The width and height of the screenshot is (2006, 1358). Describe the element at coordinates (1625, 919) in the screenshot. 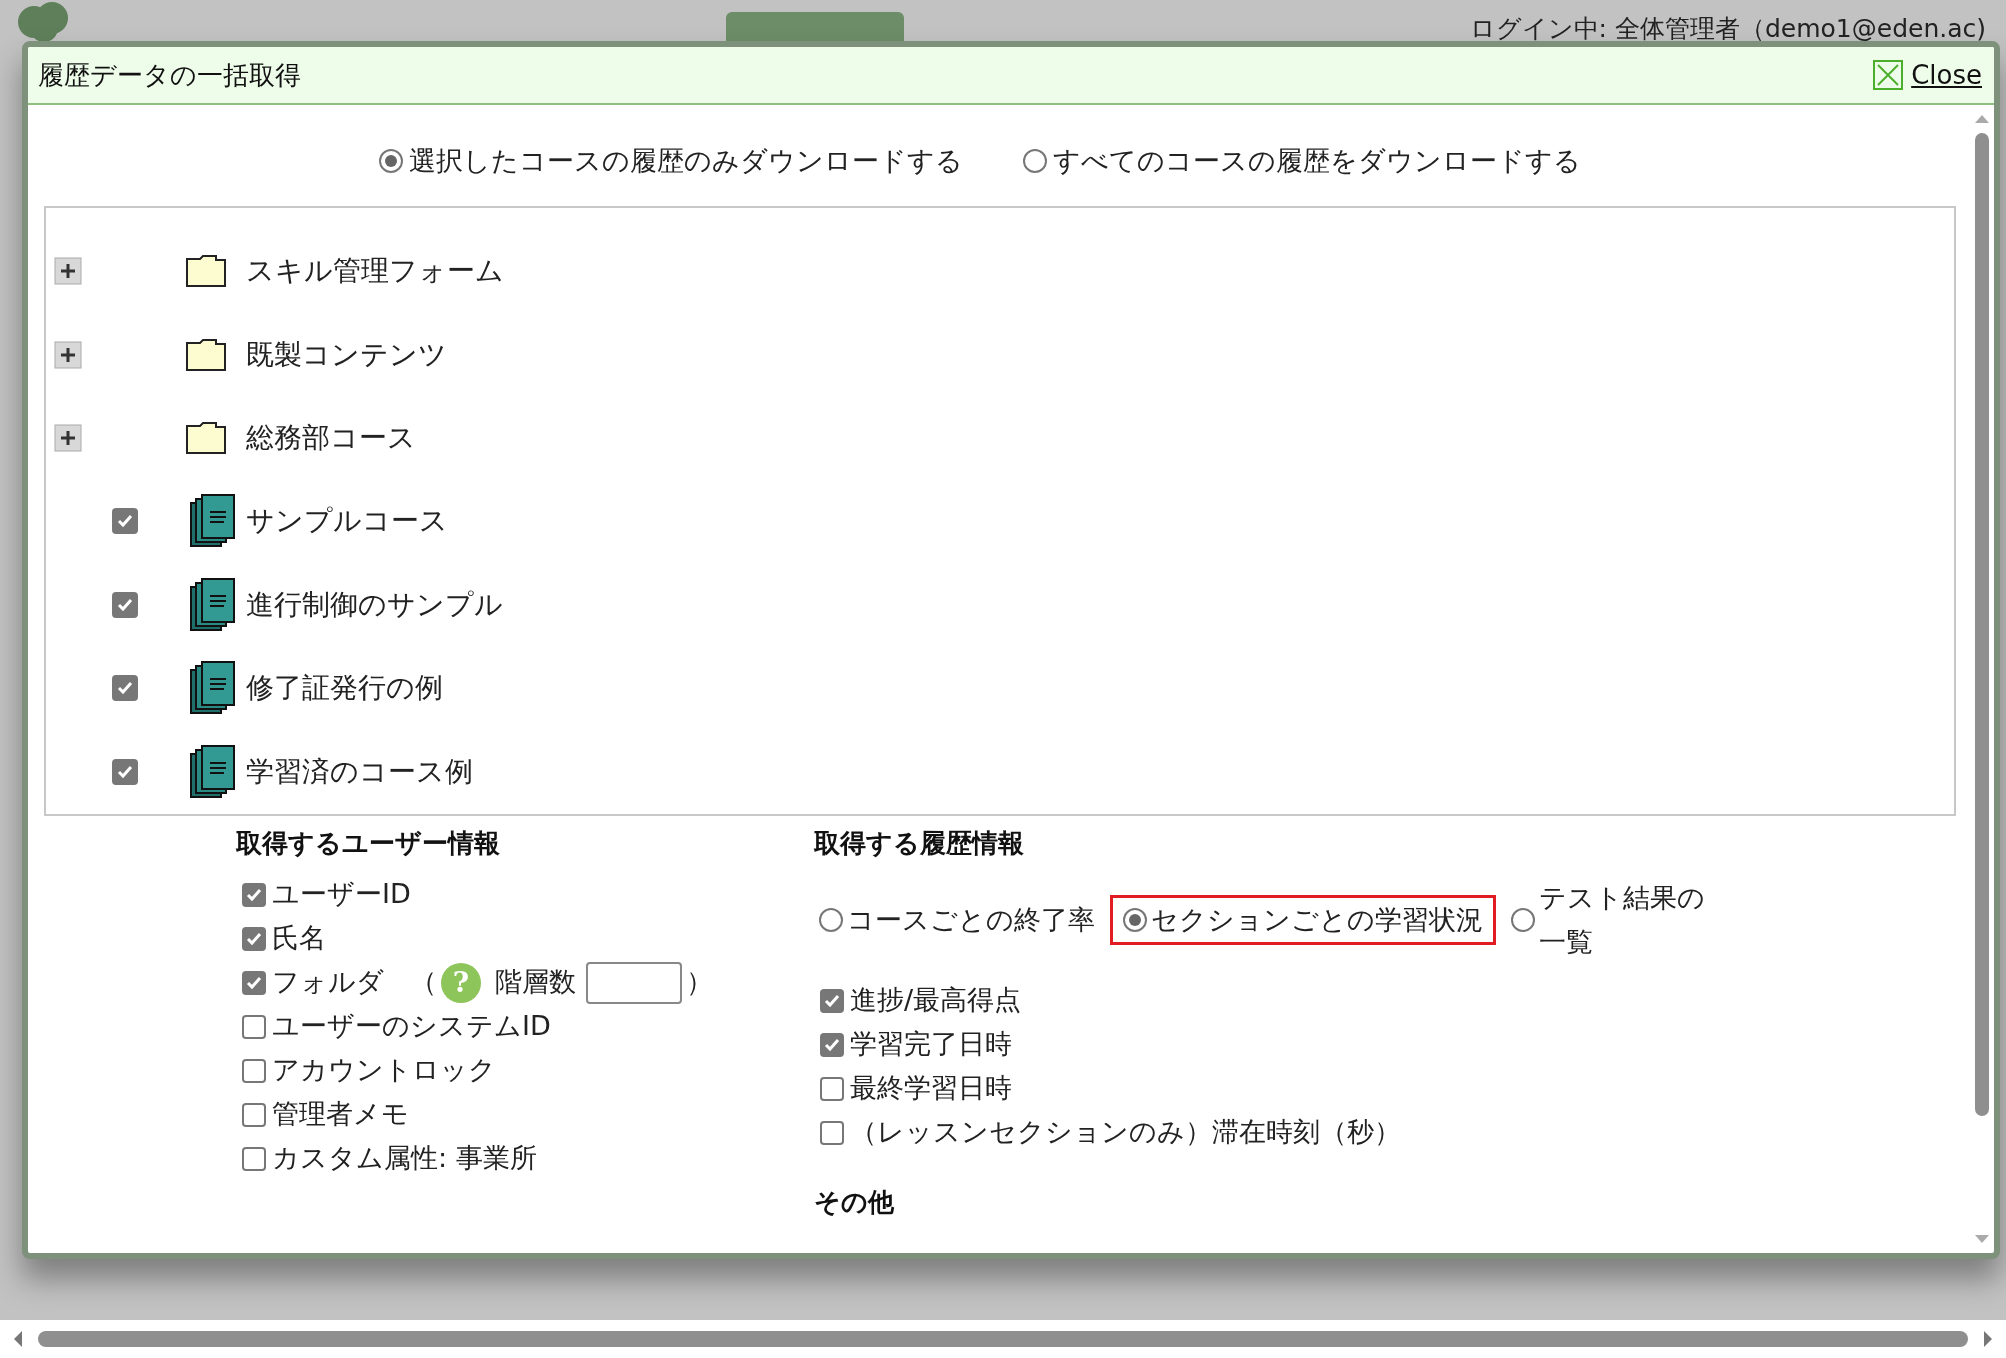

I see `radio-label: テスト結果の一覧` at that location.